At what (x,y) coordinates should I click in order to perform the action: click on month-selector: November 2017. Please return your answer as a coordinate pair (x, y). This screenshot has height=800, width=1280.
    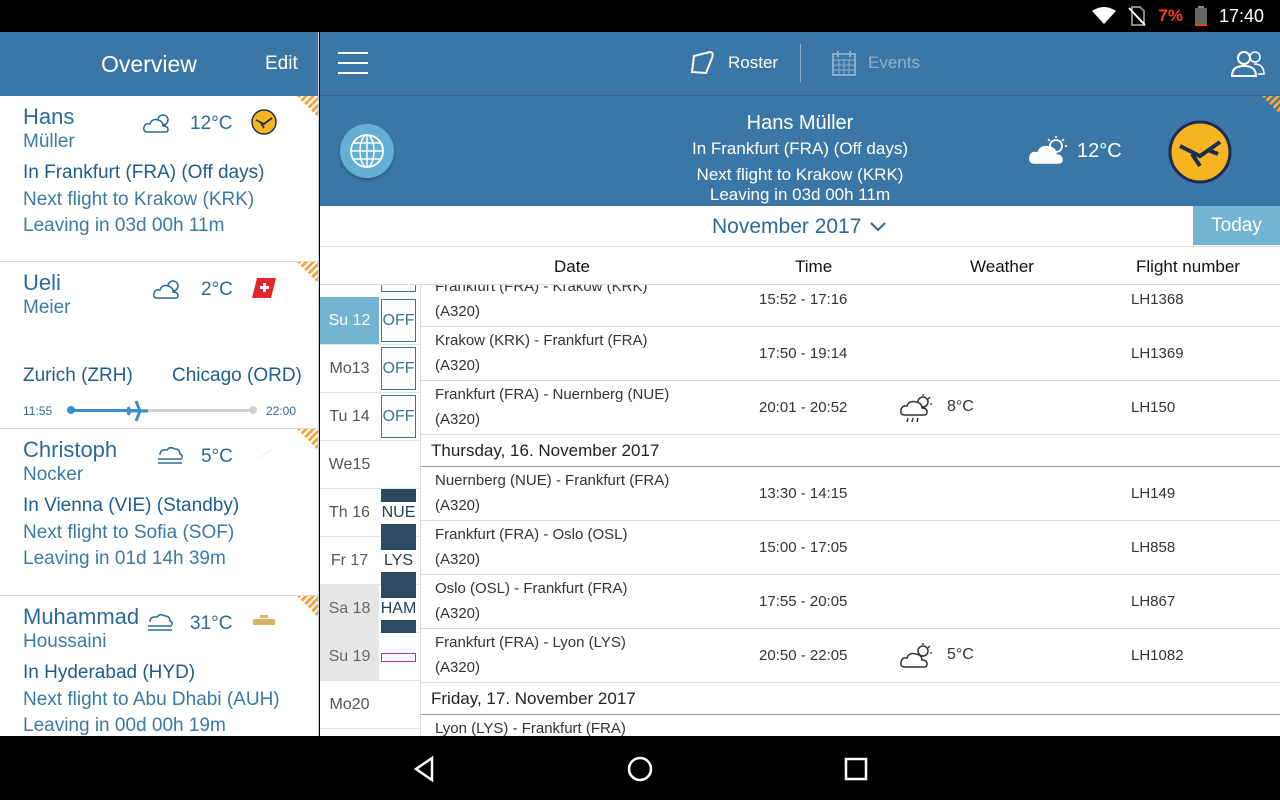
    Looking at the image, I should click on (799, 227).